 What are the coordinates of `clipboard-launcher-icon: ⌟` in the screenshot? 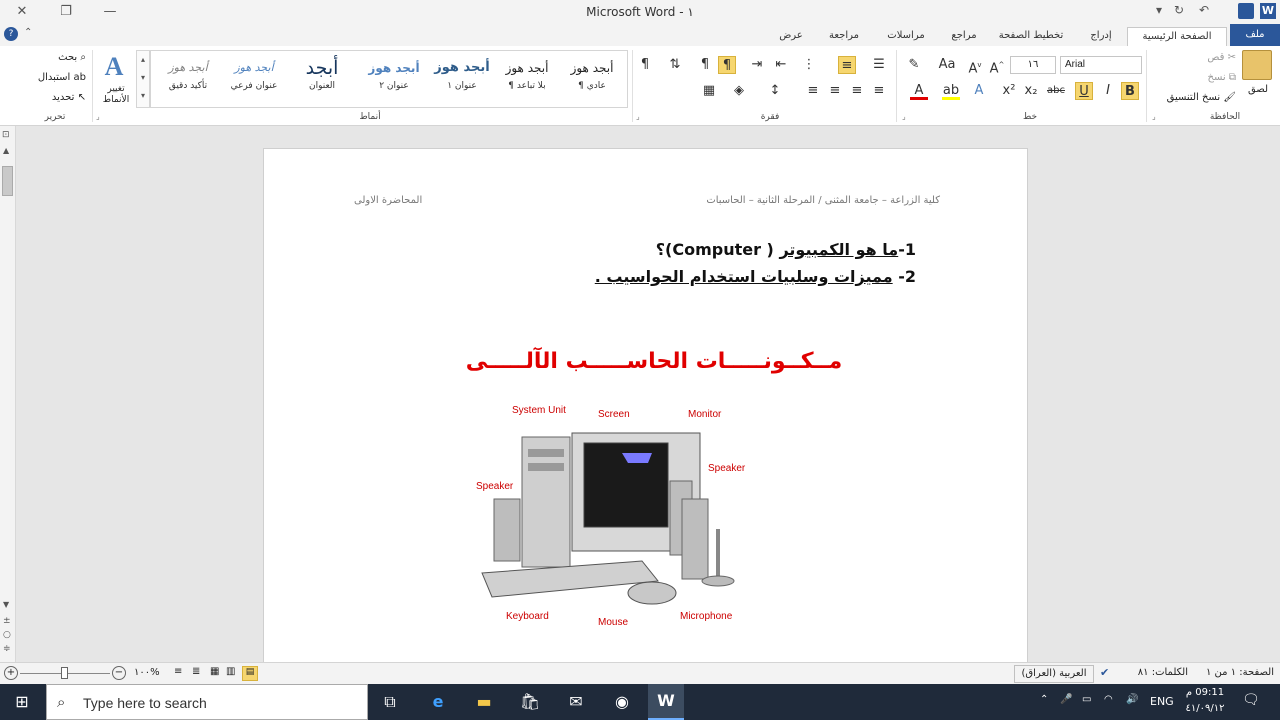 It's located at (1154, 116).